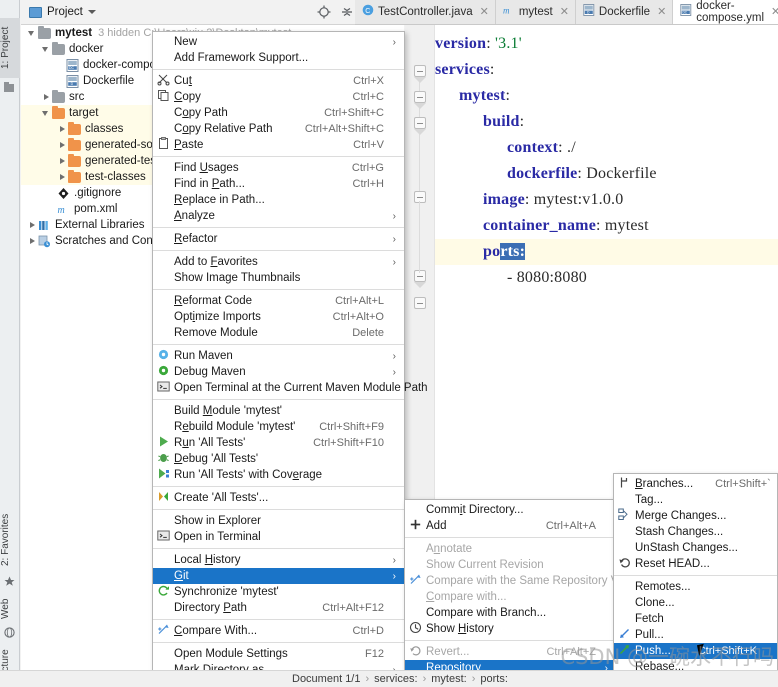 This screenshot has width=778, height=687. Describe the element at coordinates (347, 12) in the screenshot. I see `collapse-all-icon` at that location.